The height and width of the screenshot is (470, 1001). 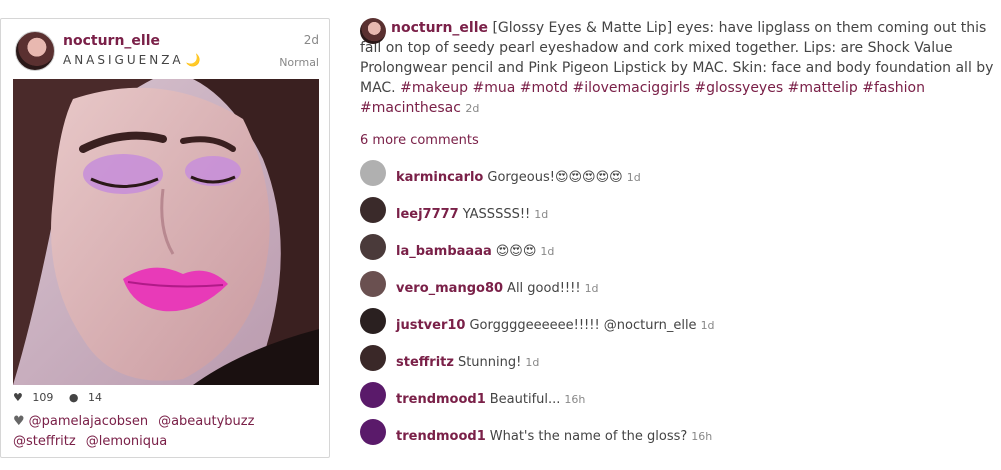 I want to click on comment-item: steffritz Stunning! 1d, so click(x=678, y=361).